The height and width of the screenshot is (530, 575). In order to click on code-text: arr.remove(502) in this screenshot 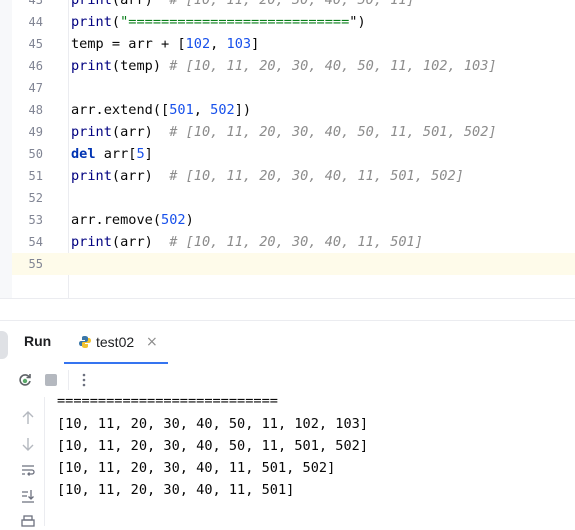, I will do `click(132, 220)`.